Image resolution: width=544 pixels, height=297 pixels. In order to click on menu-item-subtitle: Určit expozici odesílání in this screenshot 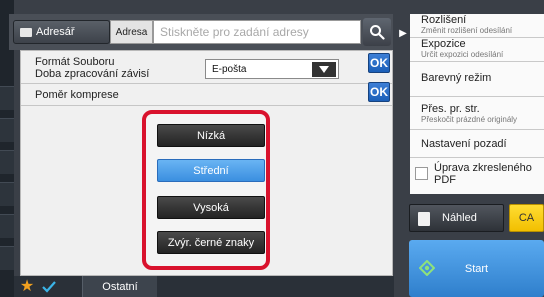, I will do `click(462, 54)`.